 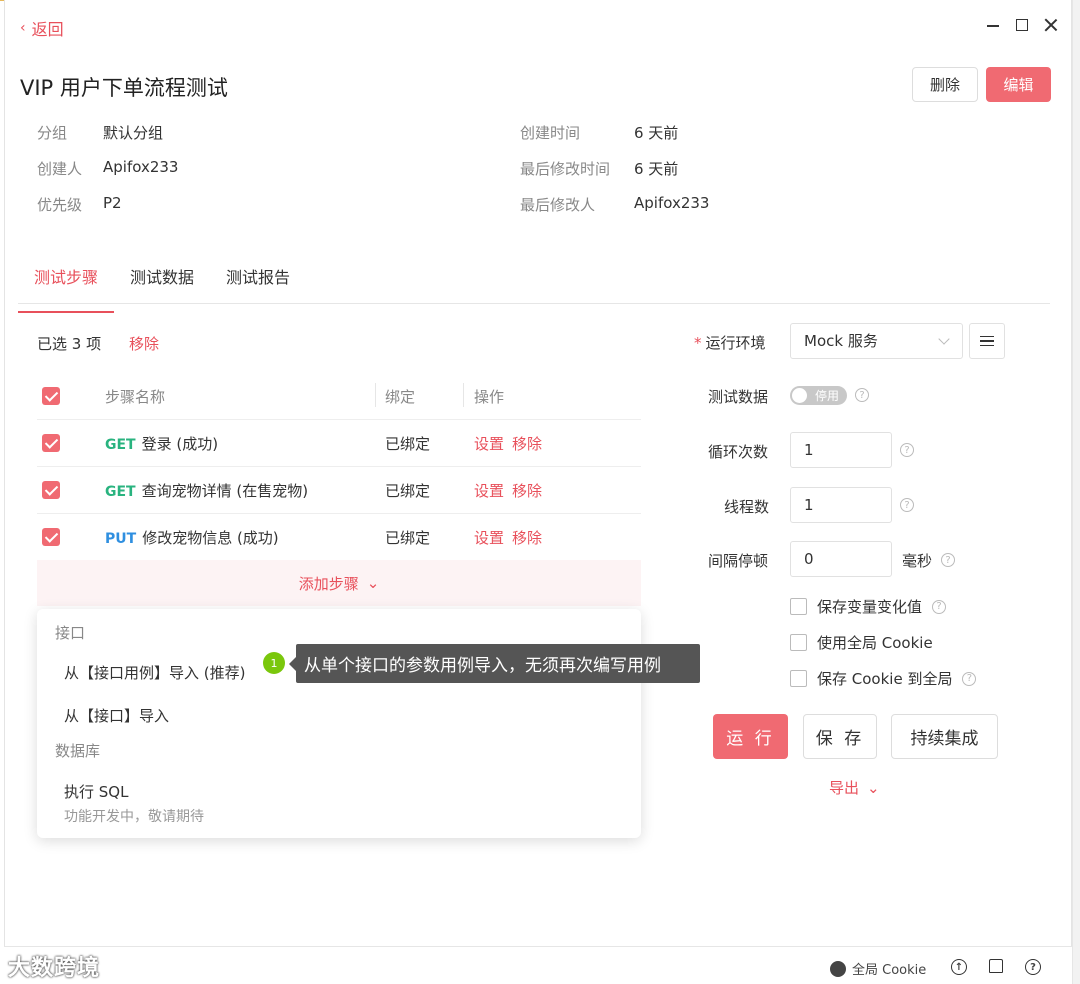 I want to click on step-name: 修改宠物信息 (成功), so click(x=210, y=538).